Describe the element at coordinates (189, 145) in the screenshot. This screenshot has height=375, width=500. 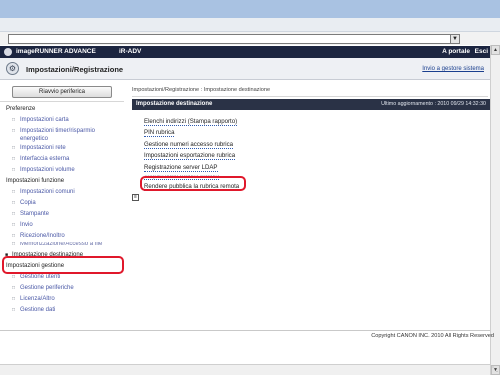
I see `link-address-book-access-numbers: Gestione numeri accesso rubrica` at that location.